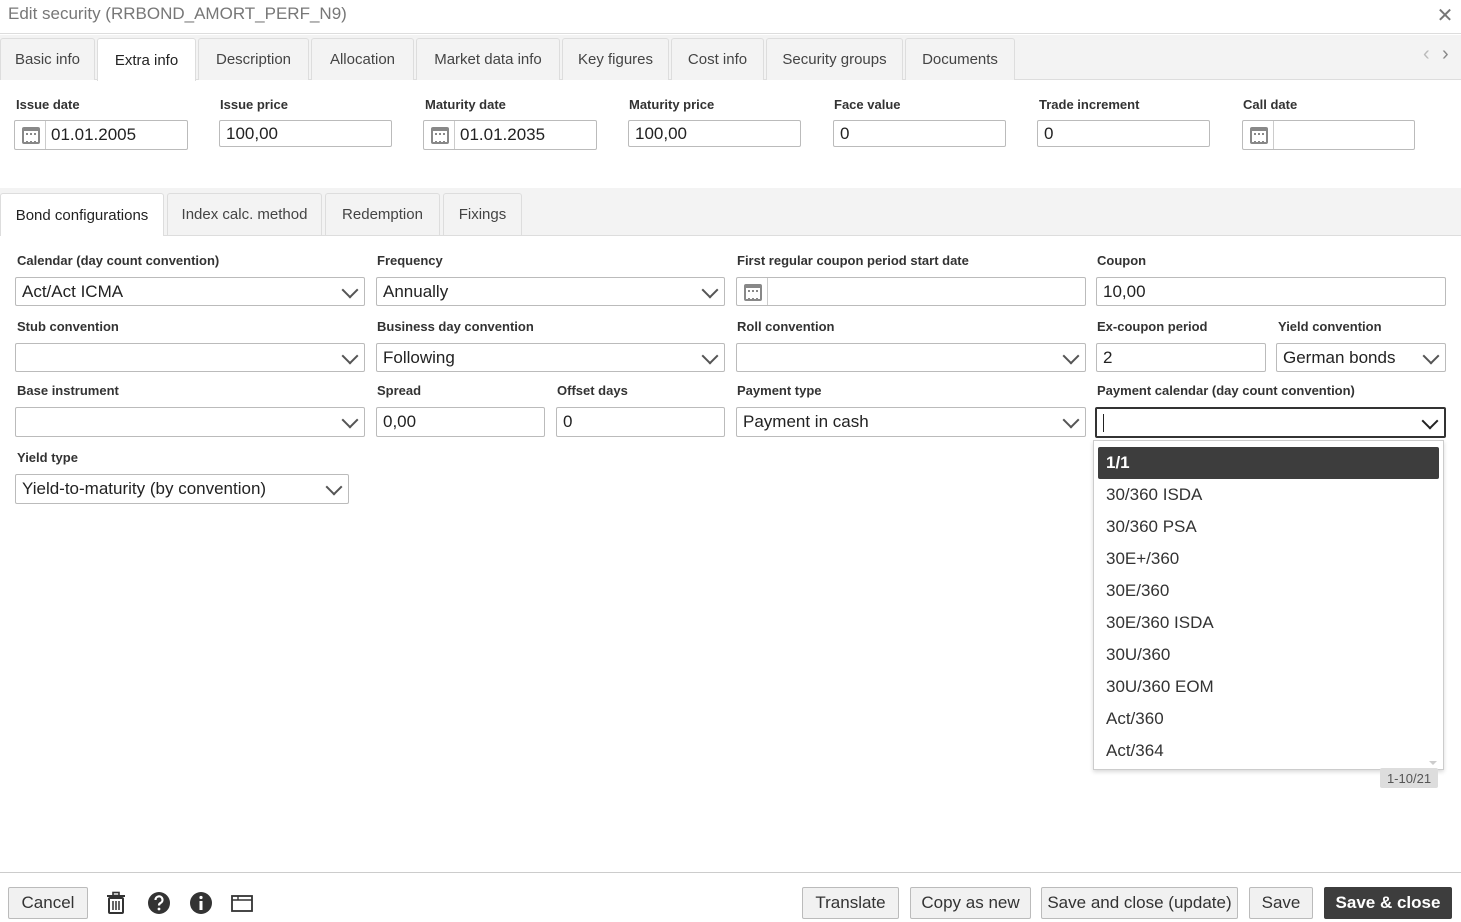  I want to click on dialog-title: Edit security (RRBOND_AMORT_PERF_N9), so click(177, 13).